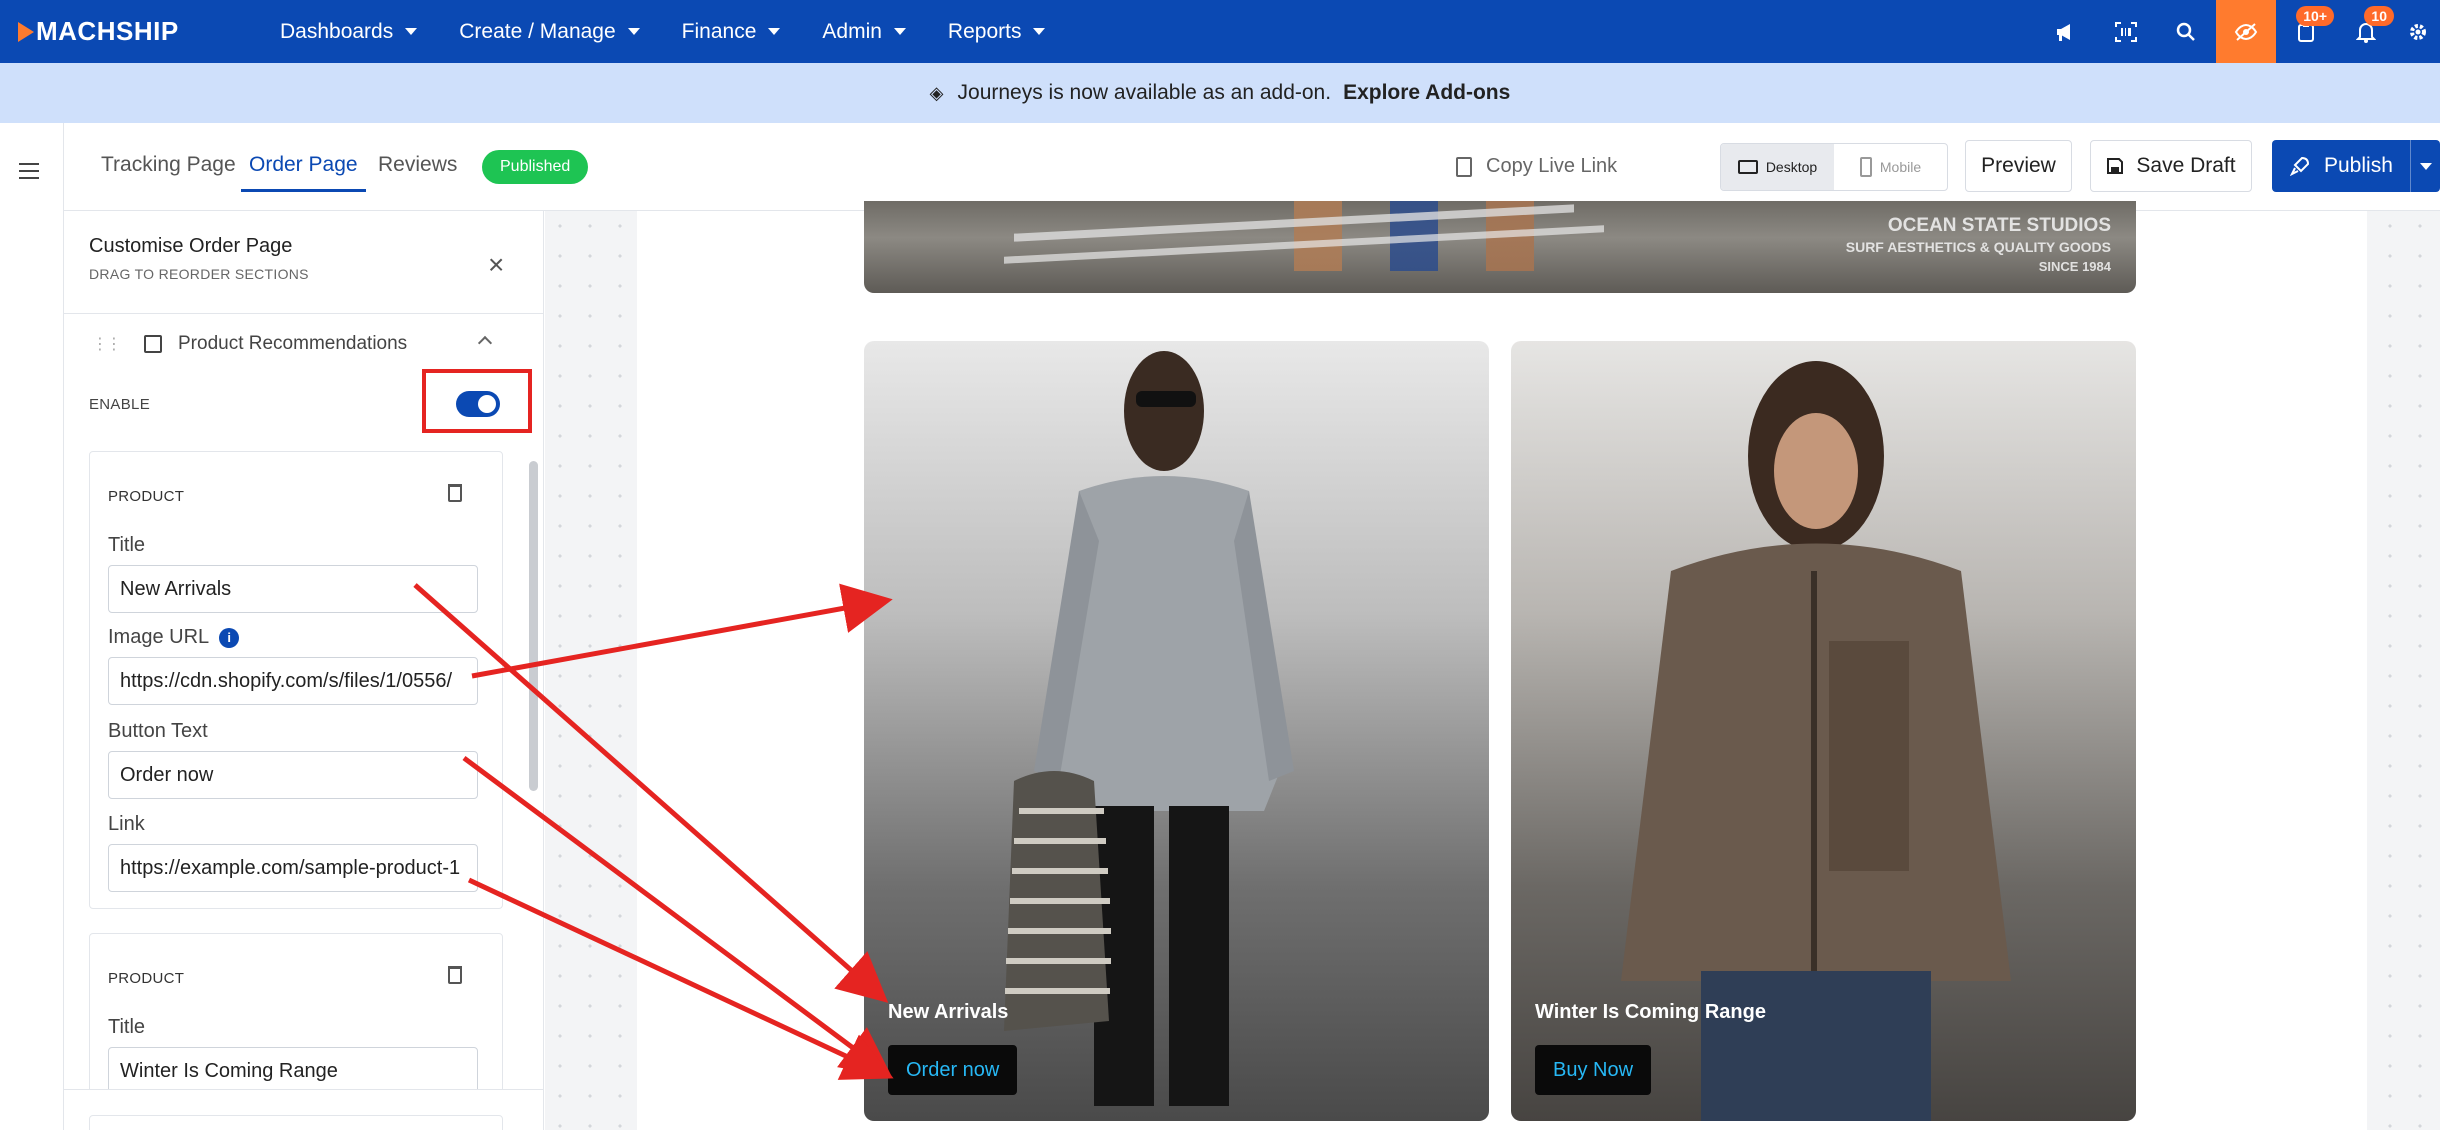 The height and width of the screenshot is (1130, 2440). What do you see at coordinates (2306, 31) in the screenshot?
I see `tasks-icon: 10+` at bounding box center [2306, 31].